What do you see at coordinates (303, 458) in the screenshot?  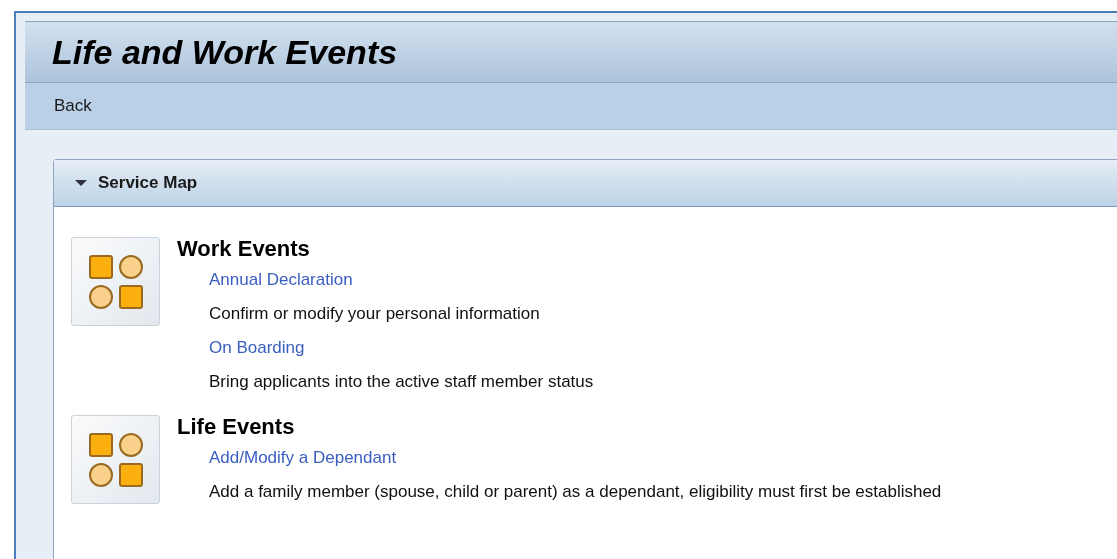 I see `service-link: Add/Modify a Dependant` at bounding box center [303, 458].